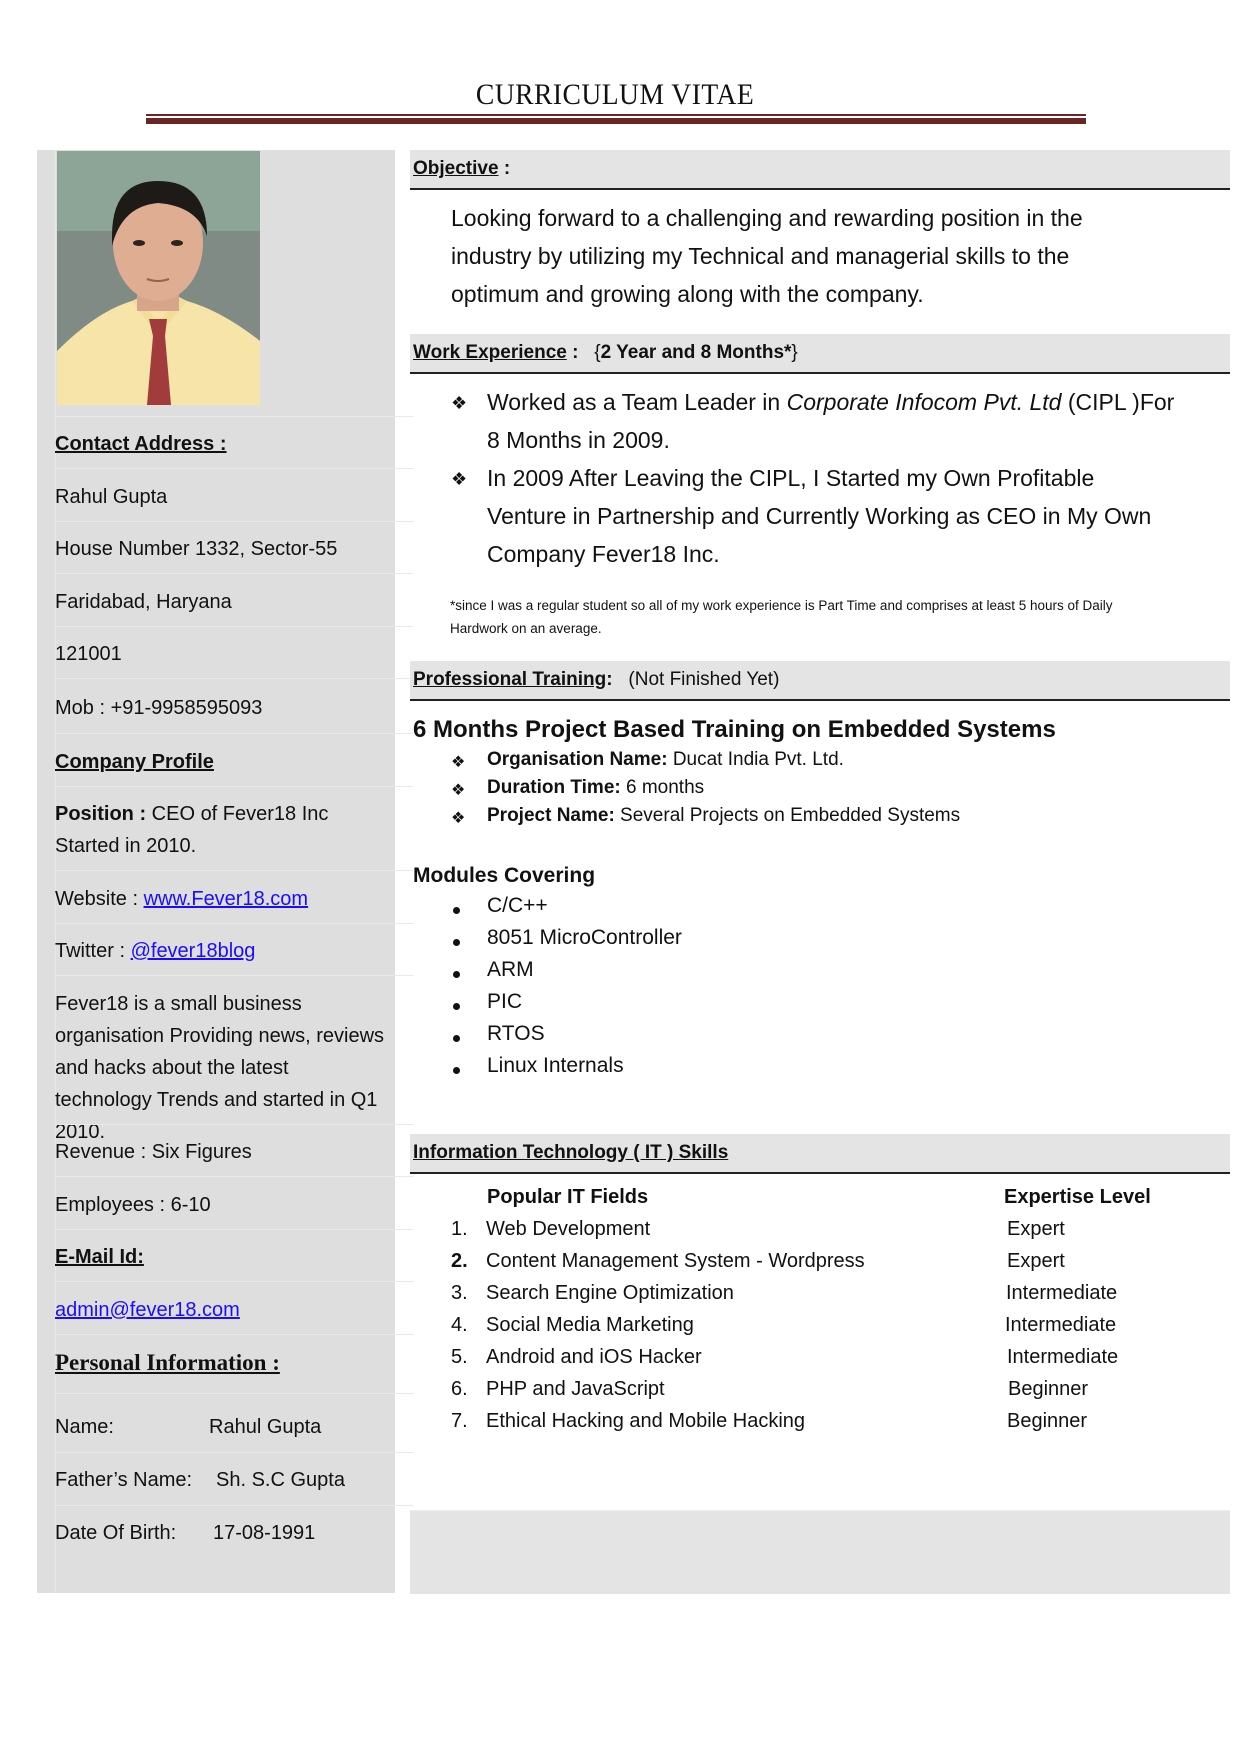  What do you see at coordinates (590, 1325) in the screenshot?
I see `skill-field: Social Media Marketing` at bounding box center [590, 1325].